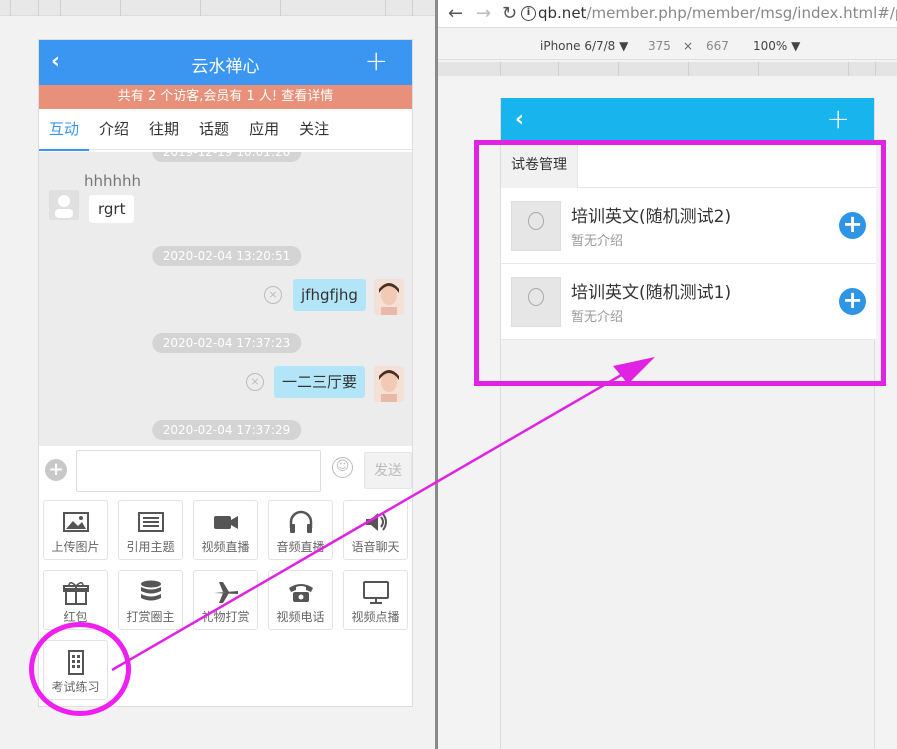  What do you see at coordinates (375, 592) in the screenshot?
I see `monitor-icon` at bounding box center [375, 592].